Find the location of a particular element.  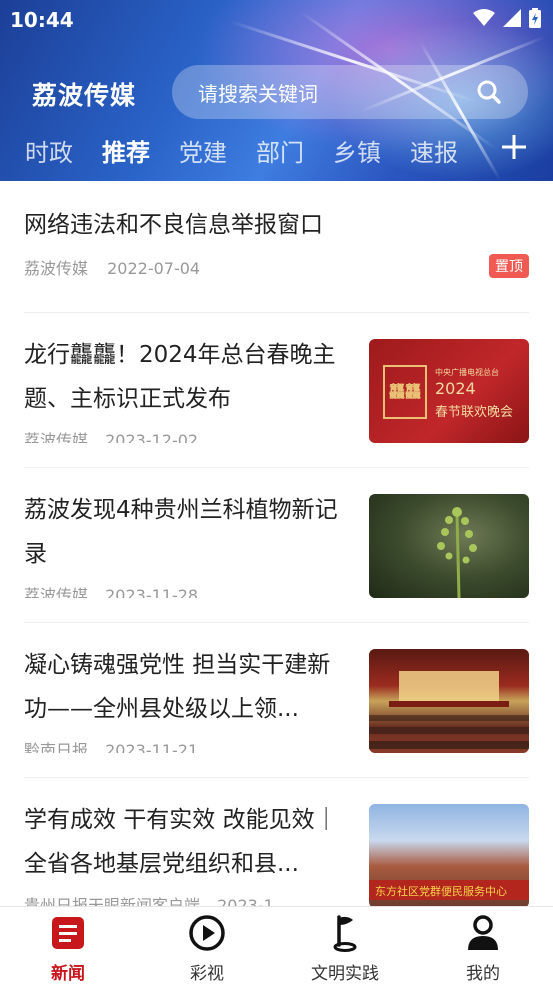

nav-civilization-practice: 文明实践 is located at coordinates (345, 948).